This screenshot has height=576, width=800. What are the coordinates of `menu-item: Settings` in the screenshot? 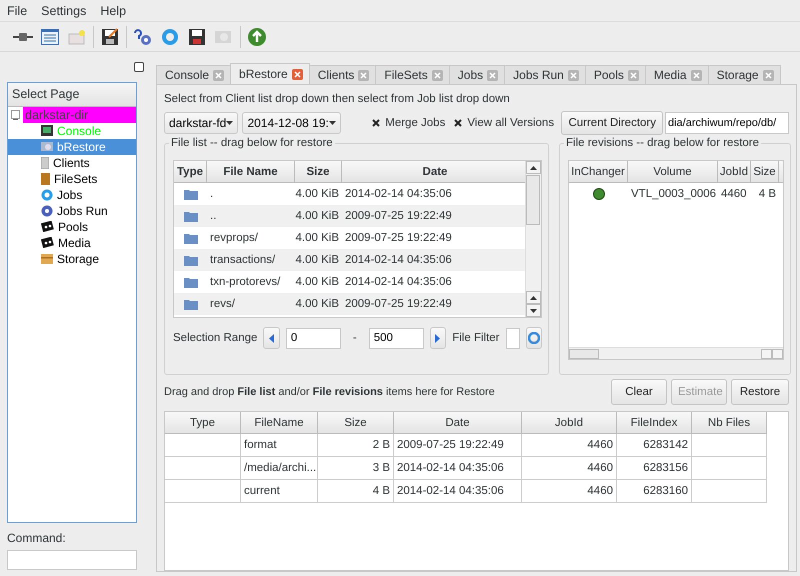 It's located at (63, 11).